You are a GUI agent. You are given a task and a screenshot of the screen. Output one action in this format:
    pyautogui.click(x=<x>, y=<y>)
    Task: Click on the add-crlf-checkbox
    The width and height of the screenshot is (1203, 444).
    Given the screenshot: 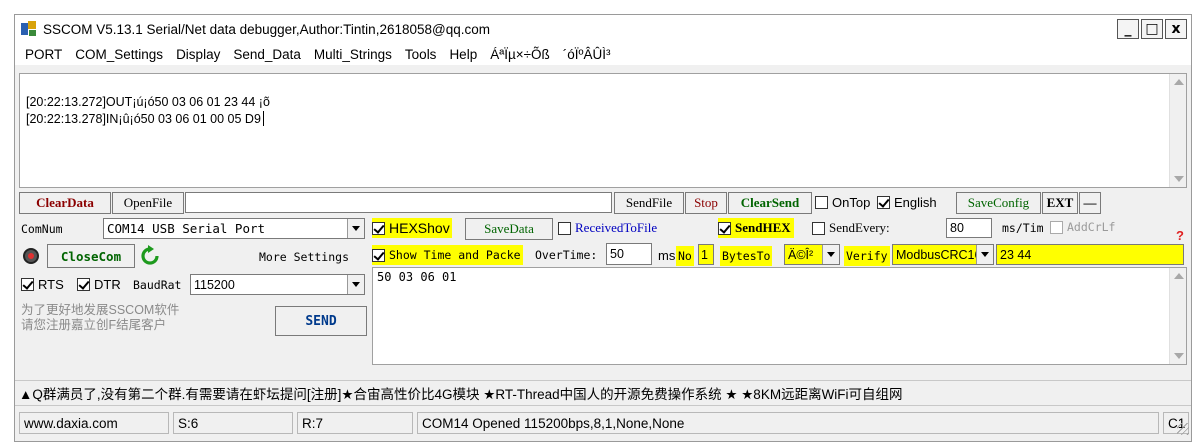 What is the action you would take?
    pyautogui.click(x=1056, y=227)
    